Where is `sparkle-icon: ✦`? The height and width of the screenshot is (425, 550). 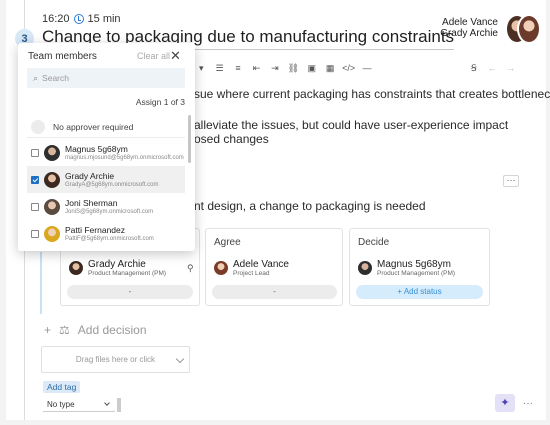 sparkle-icon: ✦ is located at coordinates (505, 403).